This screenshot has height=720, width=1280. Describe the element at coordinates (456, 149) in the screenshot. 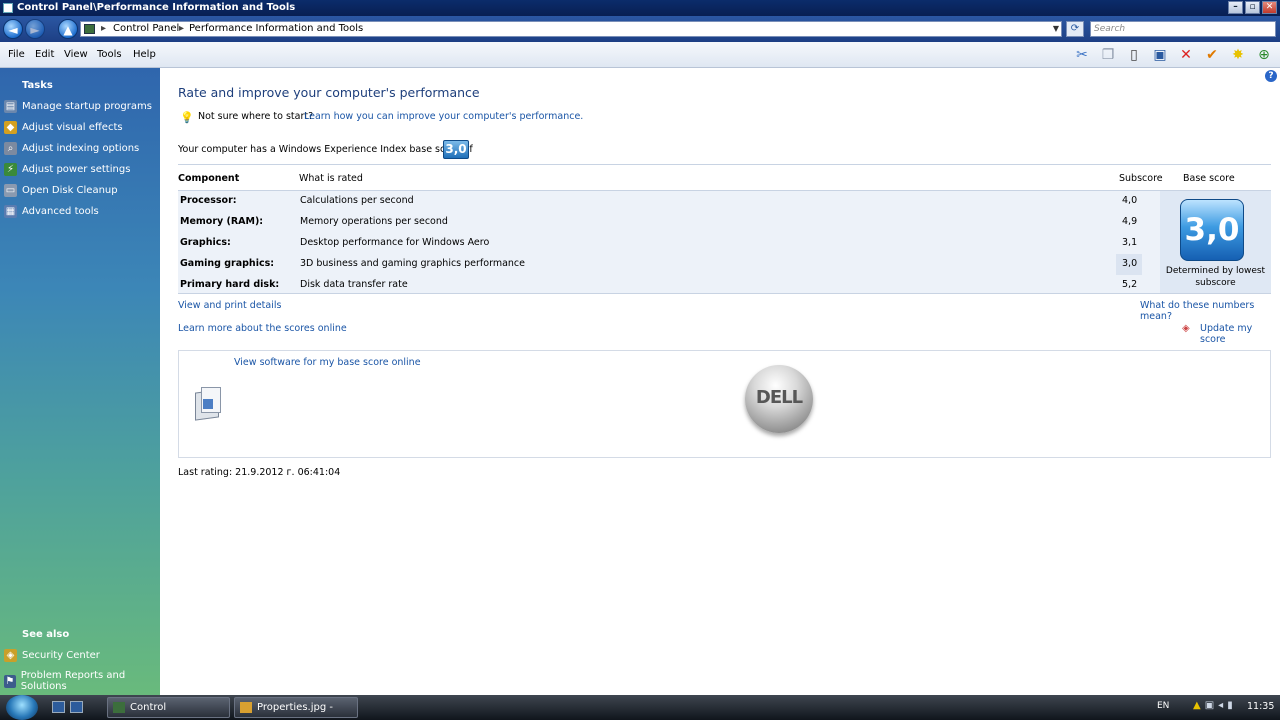

I see `base-score-small-badge: 3,0` at that location.